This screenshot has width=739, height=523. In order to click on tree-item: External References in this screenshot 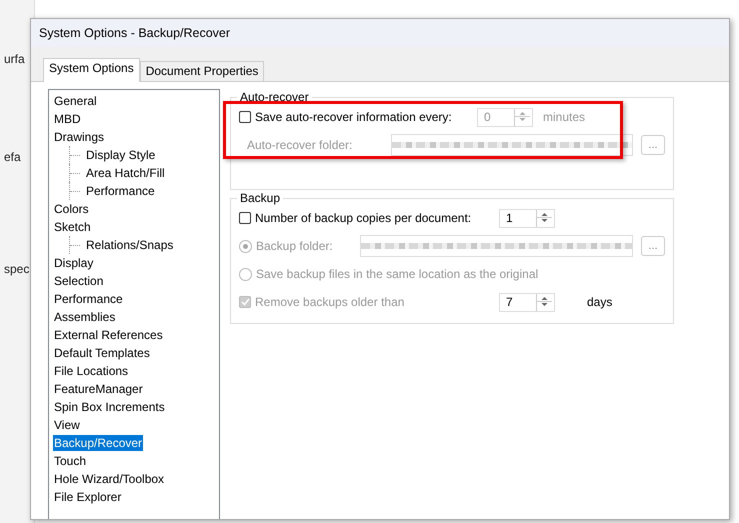, I will do `click(108, 335)`.